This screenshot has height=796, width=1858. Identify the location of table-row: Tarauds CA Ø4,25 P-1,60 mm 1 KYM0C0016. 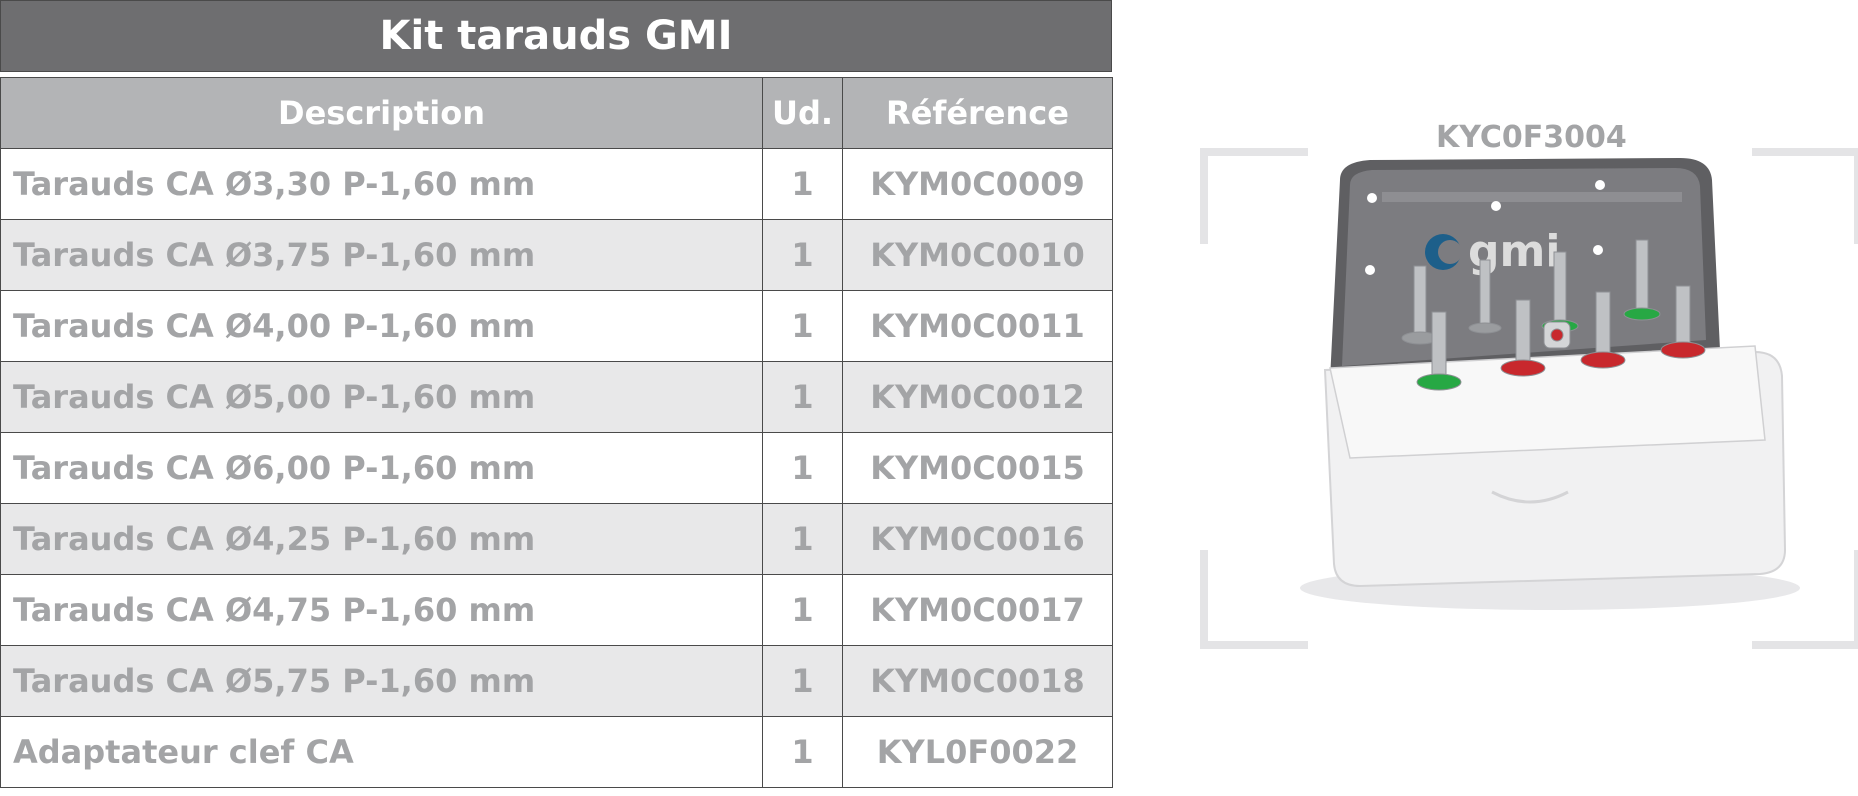
(556, 539).